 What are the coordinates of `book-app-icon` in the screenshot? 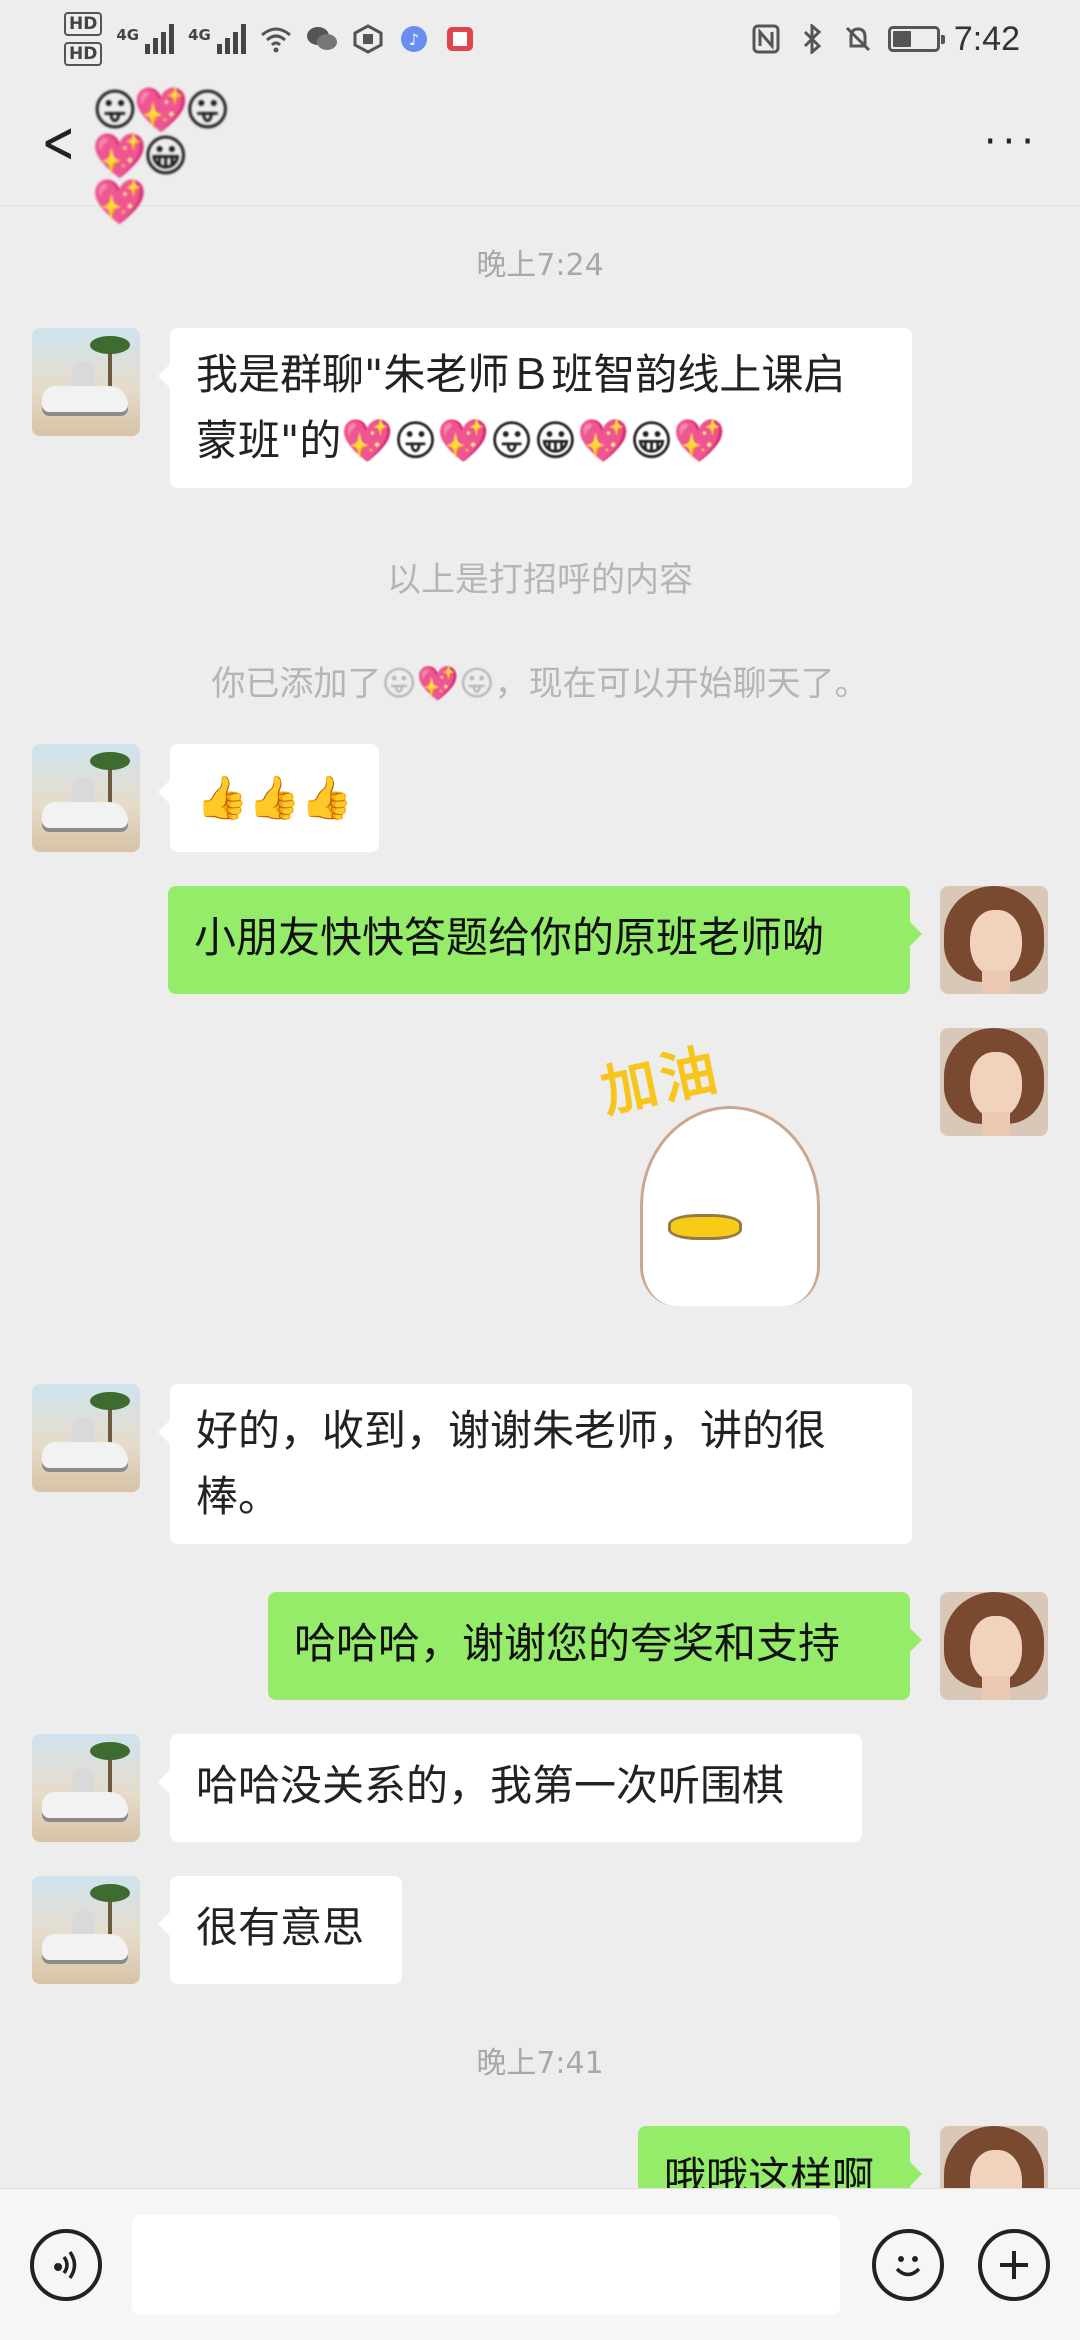 It's located at (460, 39).